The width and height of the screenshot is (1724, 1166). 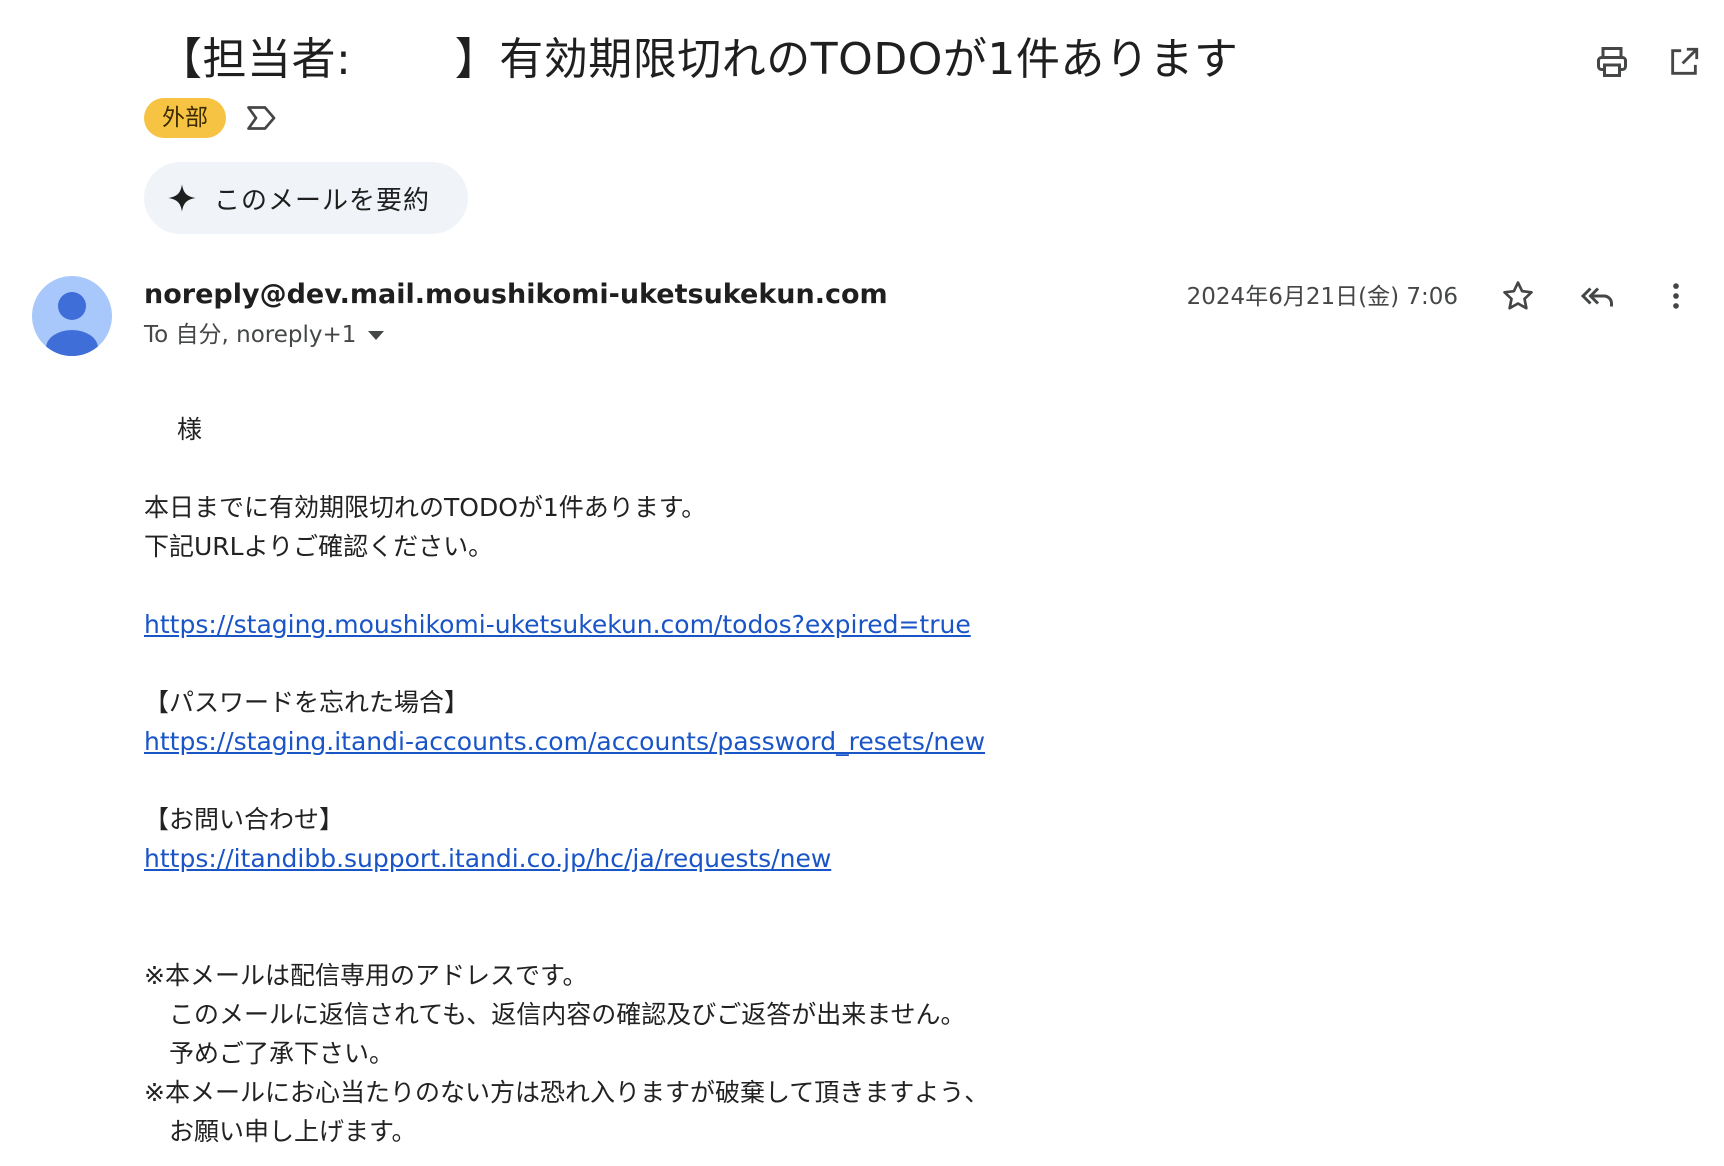 I want to click on sparkle-icon, so click(x=182, y=198).